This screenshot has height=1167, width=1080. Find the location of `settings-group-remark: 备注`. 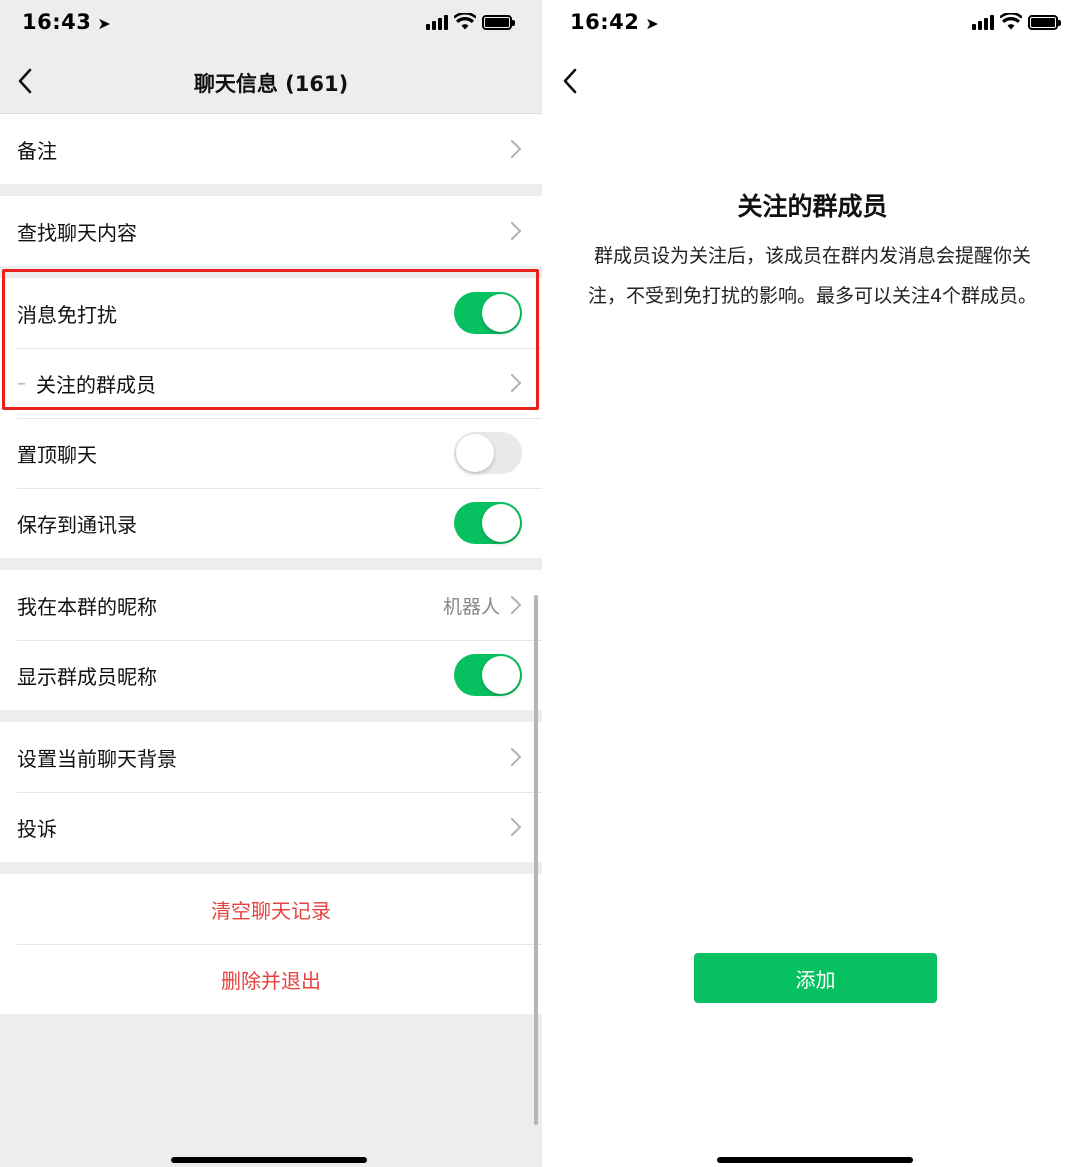

settings-group-remark: 备注 is located at coordinates (271, 149).